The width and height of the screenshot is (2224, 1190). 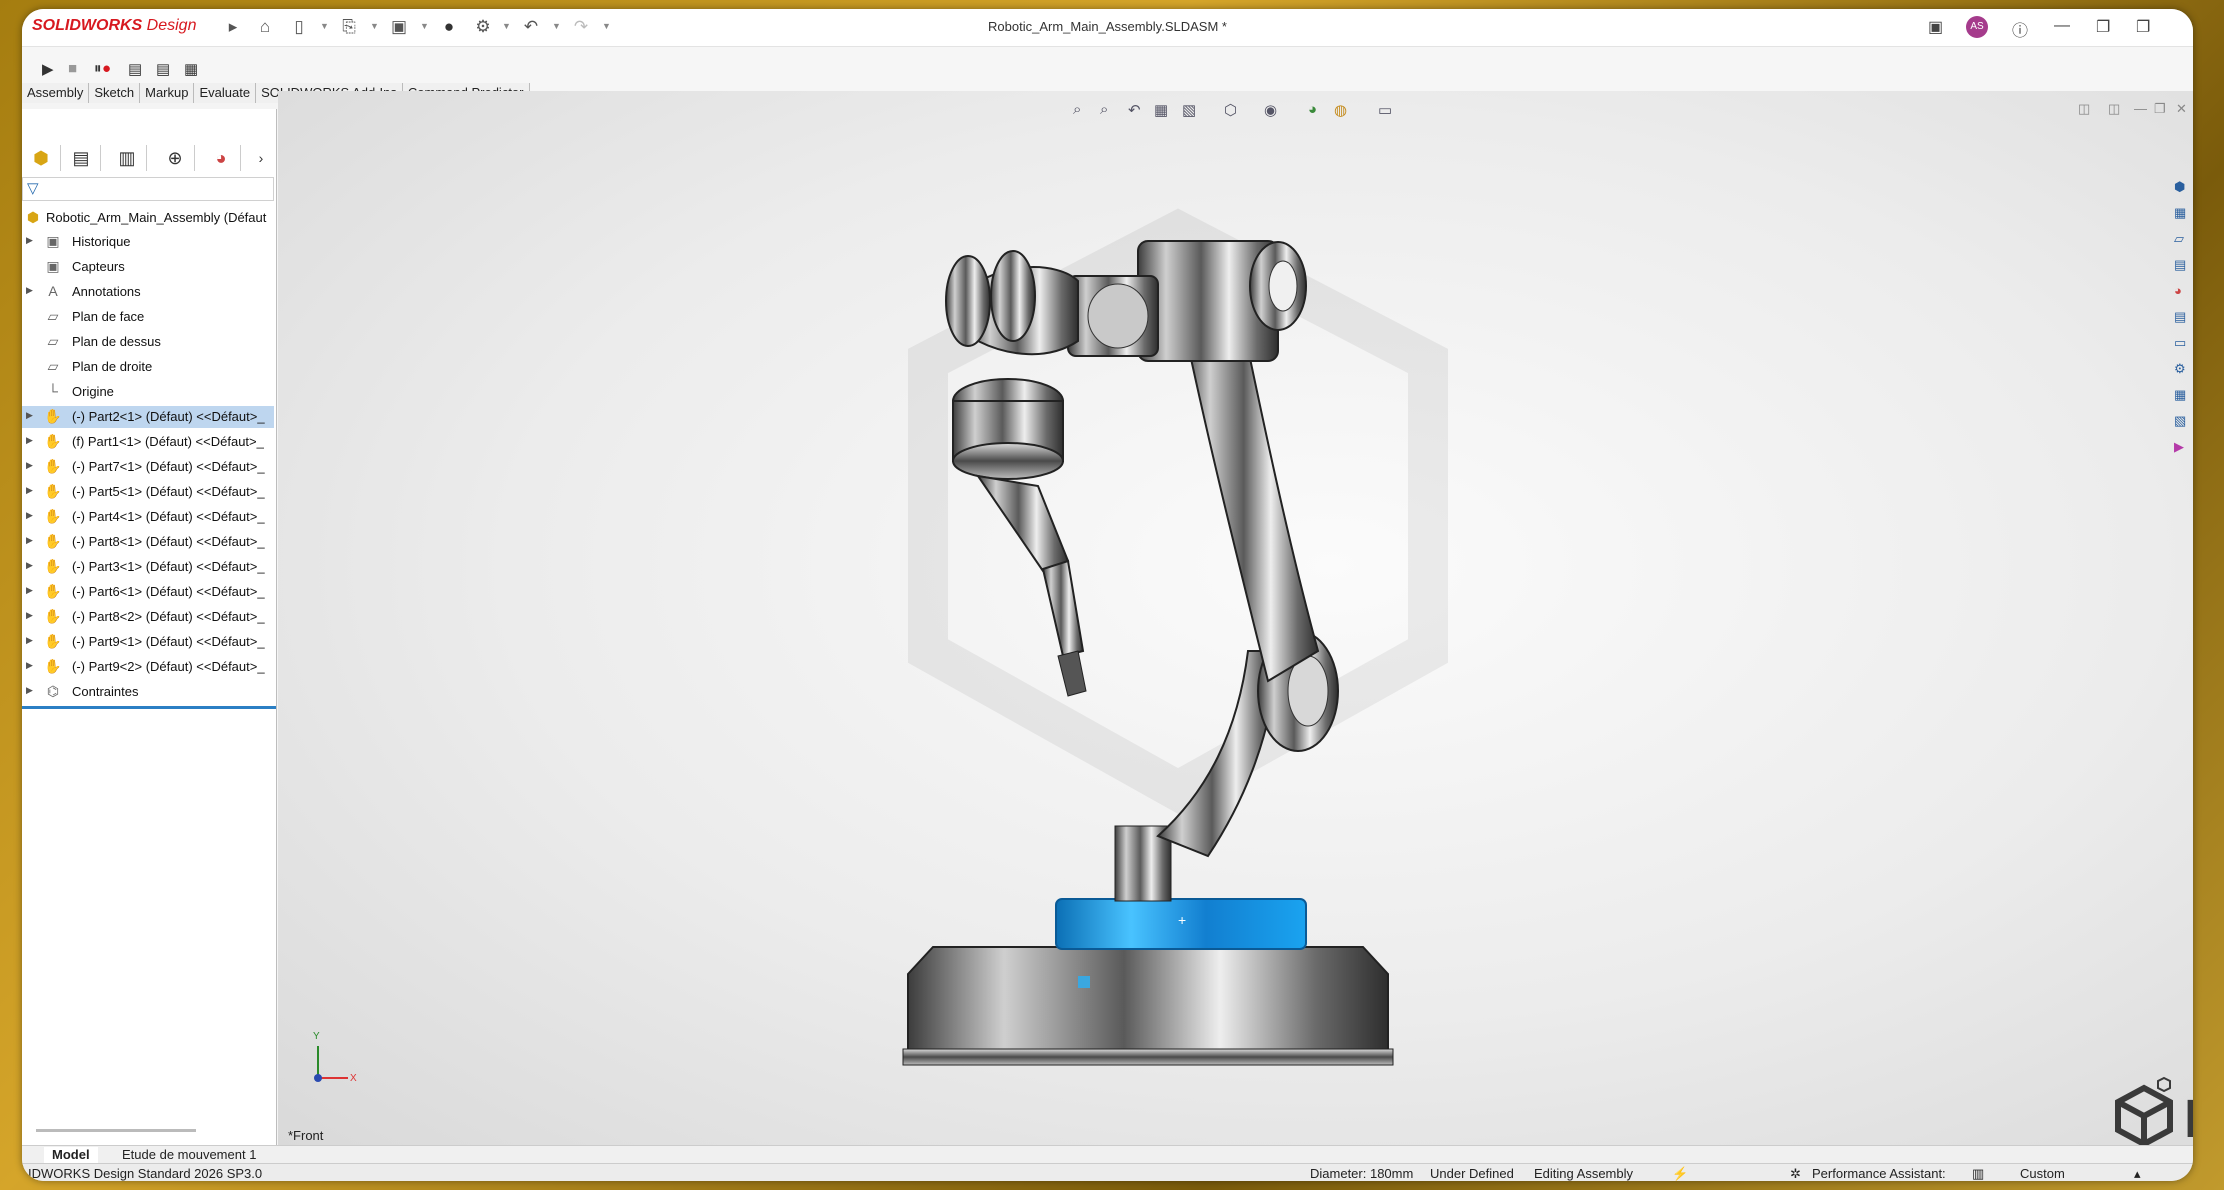 What do you see at coordinates (1978, 1173) in the screenshot?
I see `units-icon: ▥` at bounding box center [1978, 1173].